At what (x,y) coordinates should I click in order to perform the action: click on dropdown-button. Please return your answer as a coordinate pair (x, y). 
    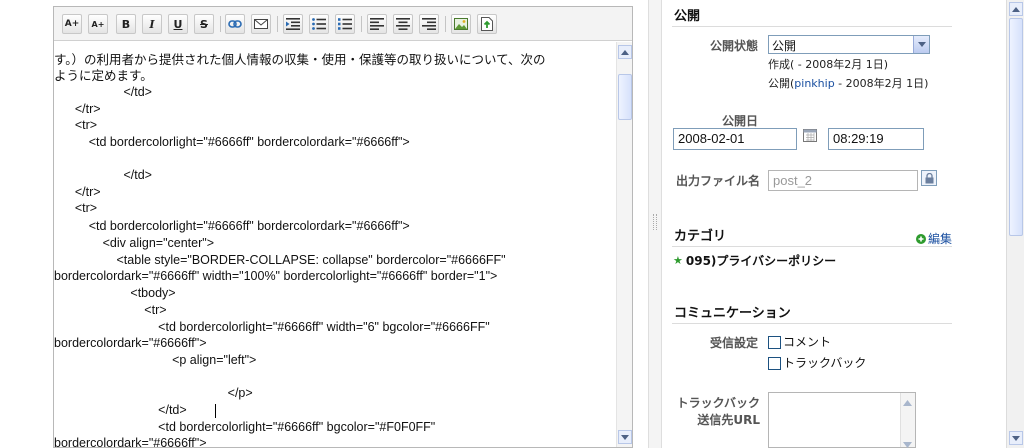
    Looking at the image, I should click on (921, 44).